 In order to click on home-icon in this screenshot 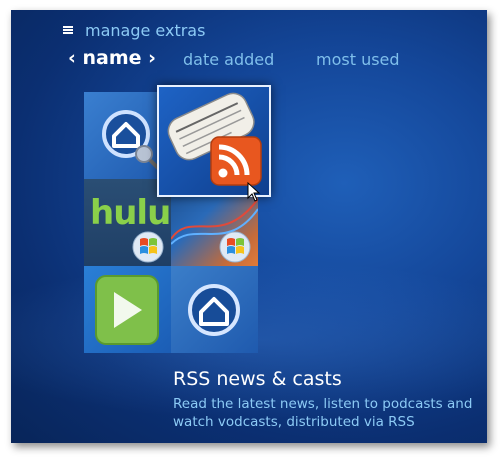, I will do `click(214, 310)`.